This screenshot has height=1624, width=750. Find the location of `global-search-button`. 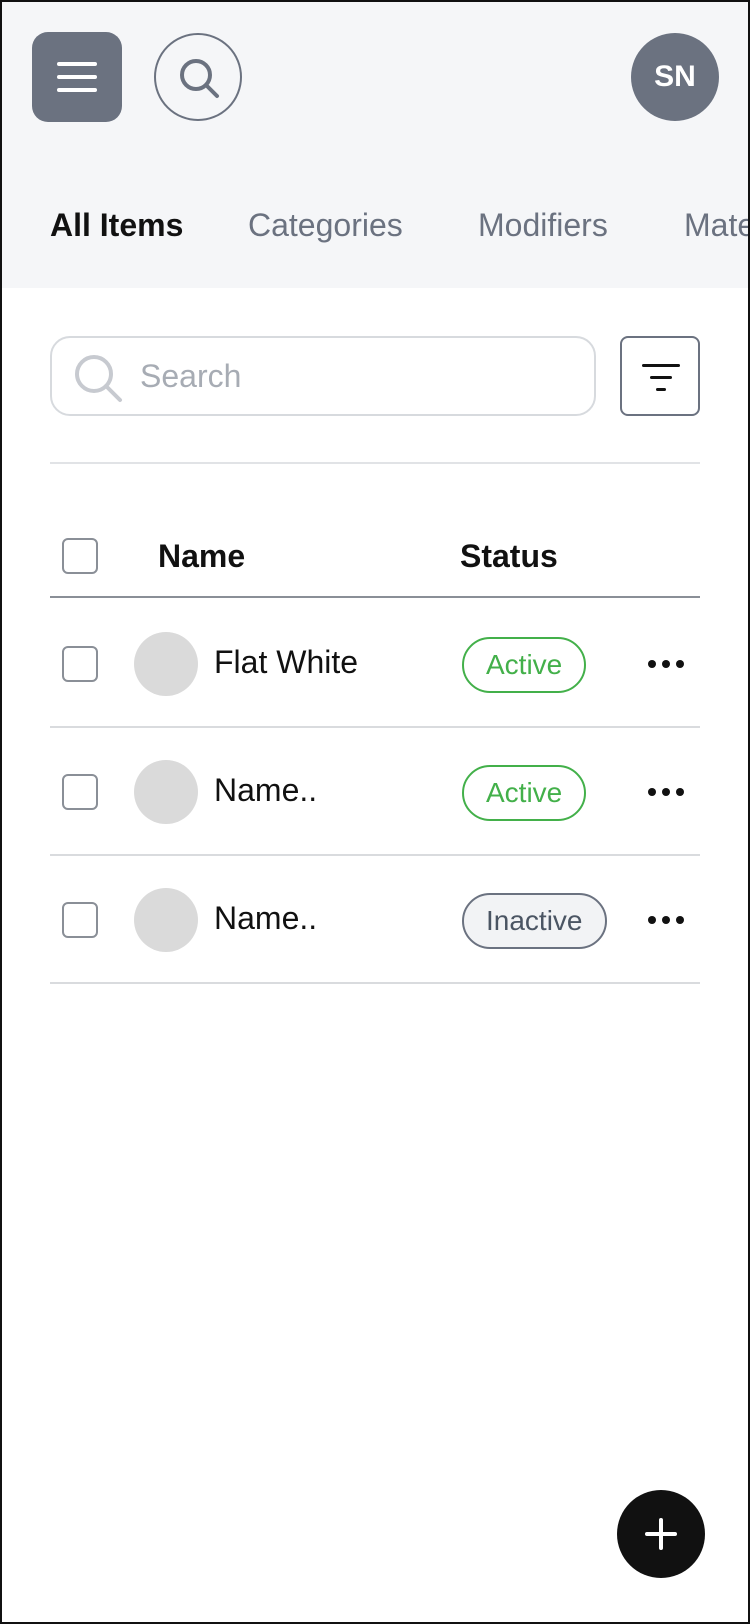

global-search-button is located at coordinates (198, 77).